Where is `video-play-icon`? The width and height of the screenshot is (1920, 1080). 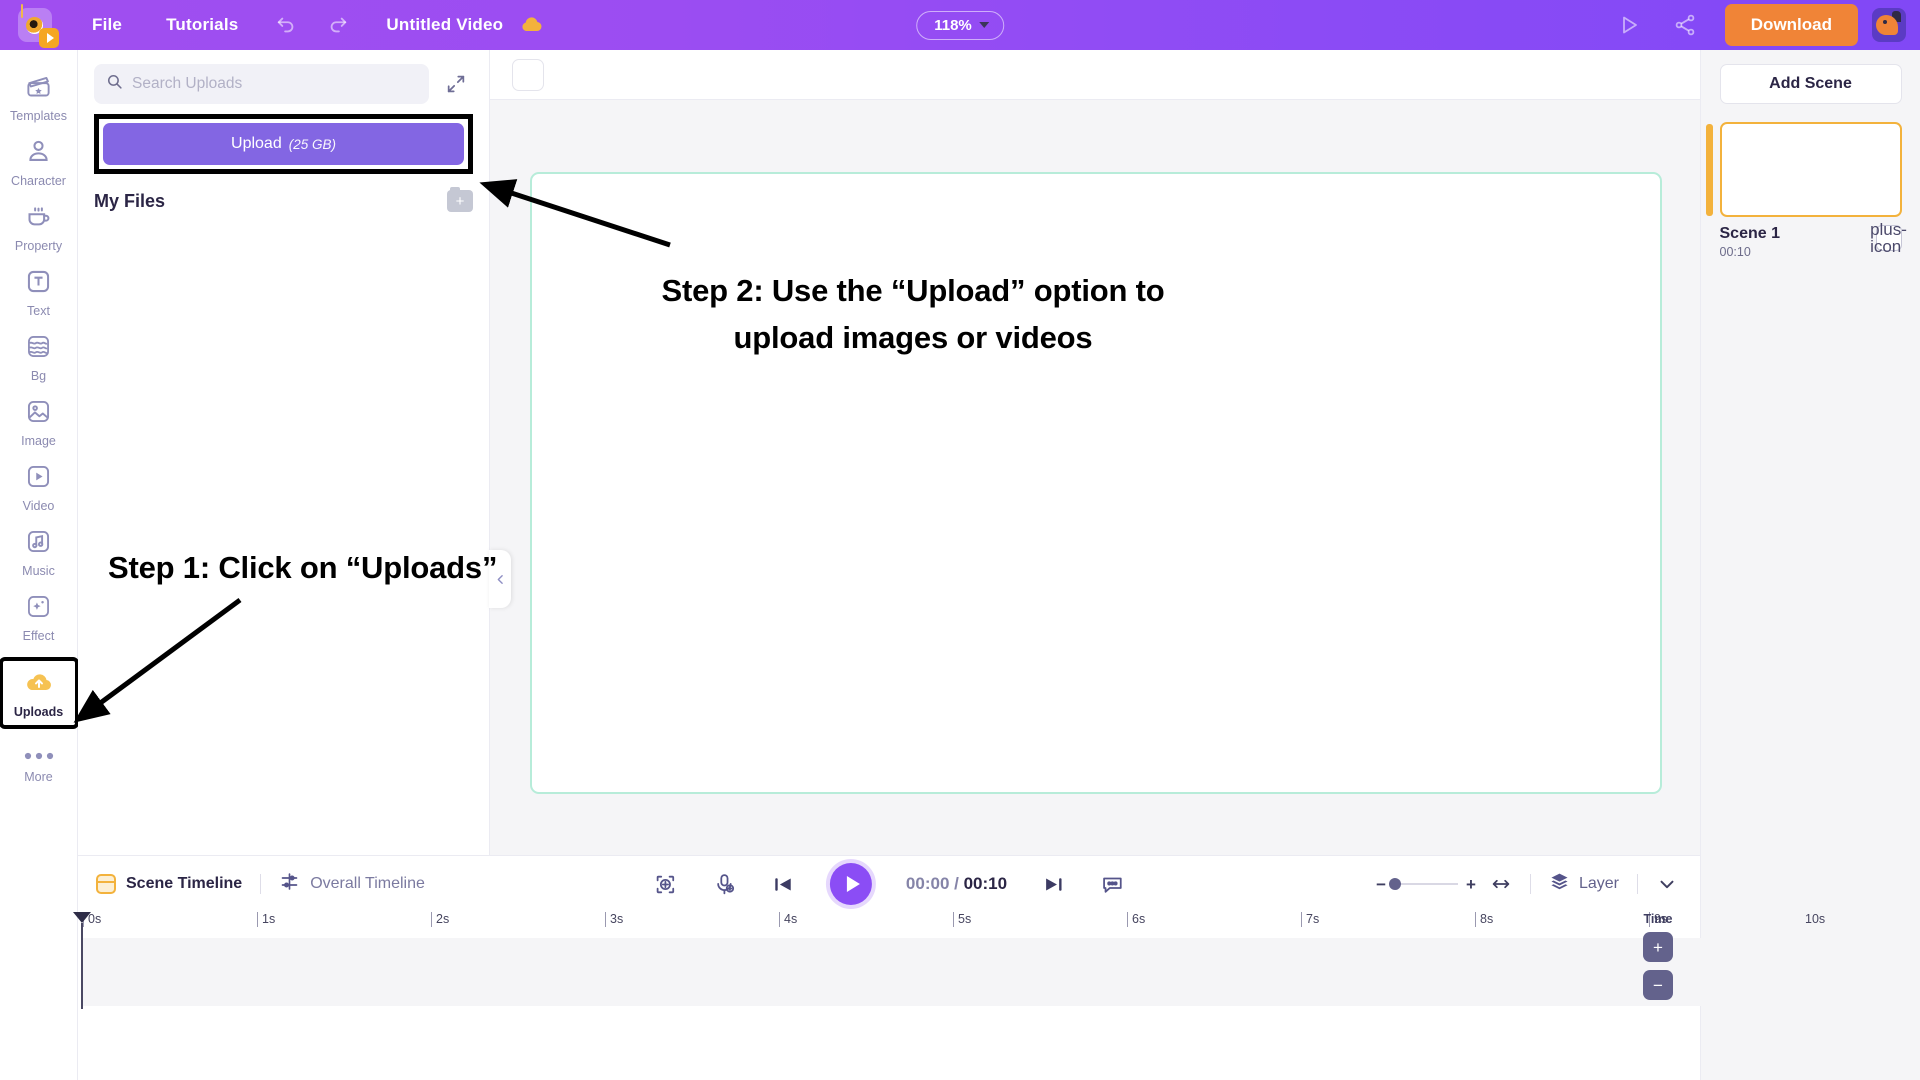 video-play-icon is located at coordinates (38, 479).